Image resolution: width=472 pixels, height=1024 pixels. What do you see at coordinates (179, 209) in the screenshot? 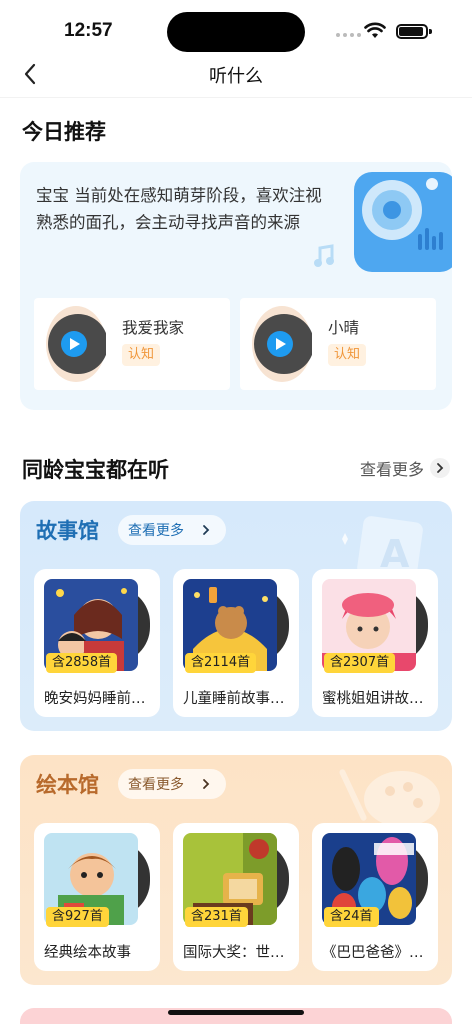
I see `today-description: 宝宝 当前处在感知萌芽阶段，喜欢注视熟悉的面孔，会主动寻找声音的来源` at bounding box center [179, 209].